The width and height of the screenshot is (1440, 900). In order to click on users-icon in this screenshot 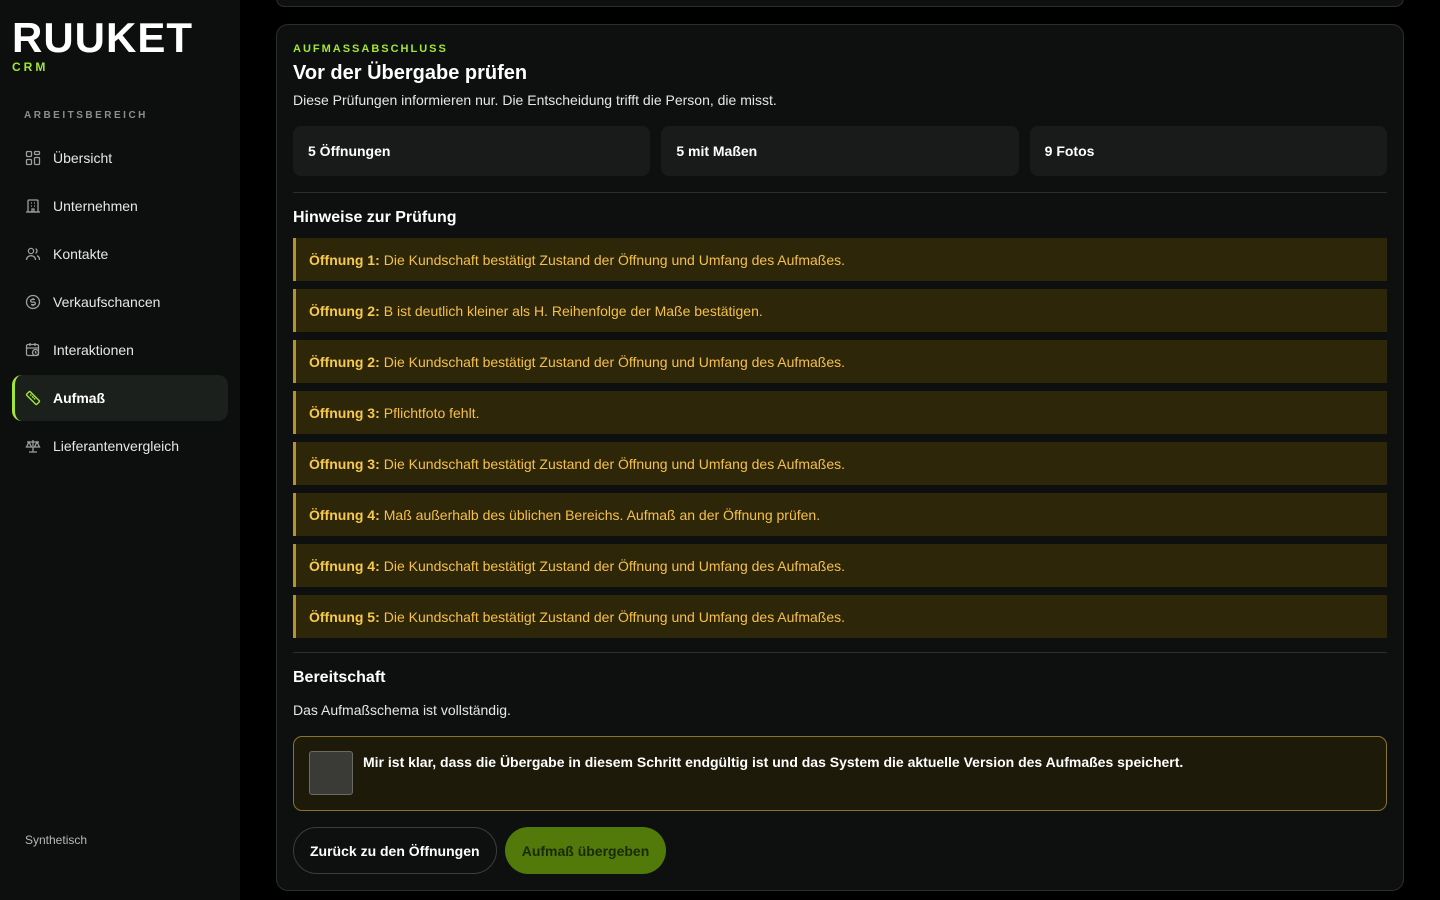, I will do `click(32, 254)`.